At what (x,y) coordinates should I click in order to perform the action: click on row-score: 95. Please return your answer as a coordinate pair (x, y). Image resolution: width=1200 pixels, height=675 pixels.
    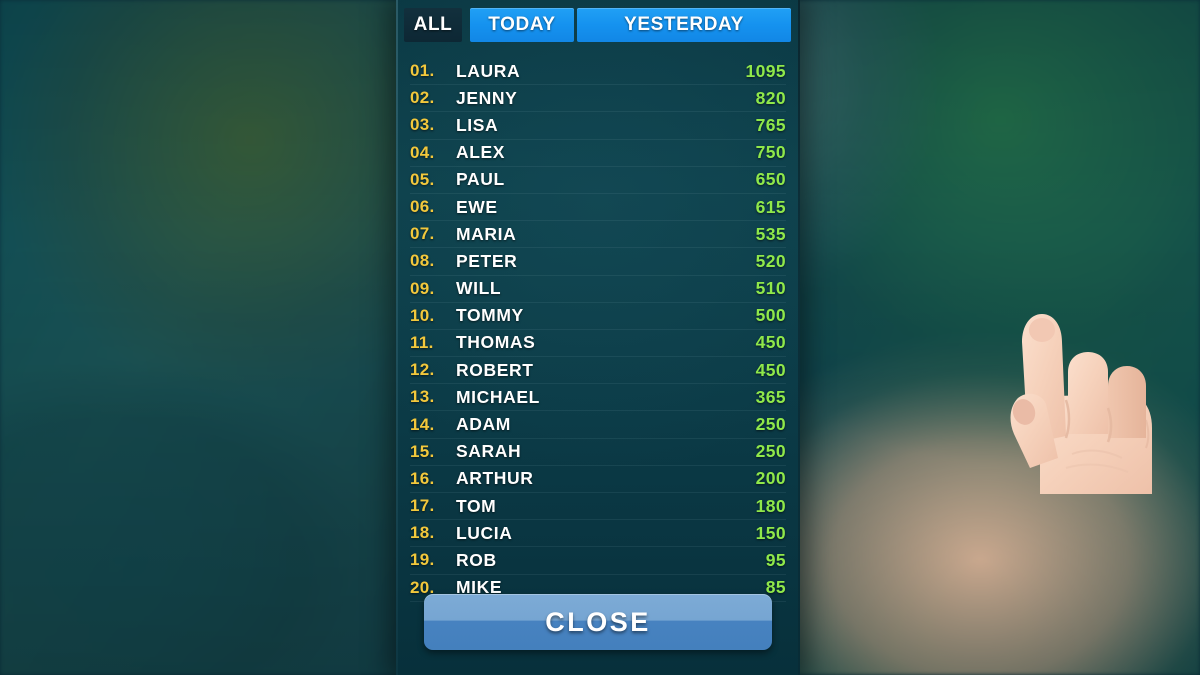
    Looking at the image, I should click on (775, 559).